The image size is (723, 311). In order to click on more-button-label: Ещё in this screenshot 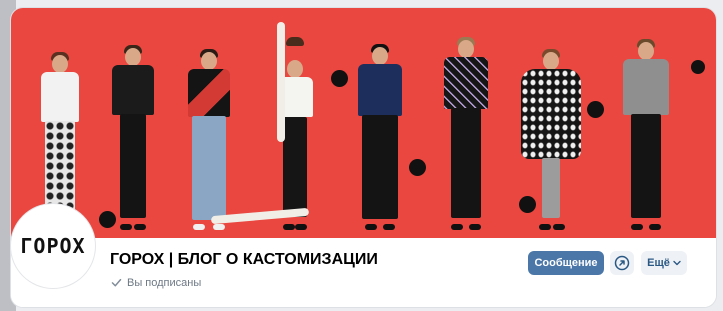, I will do `click(658, 263)`.